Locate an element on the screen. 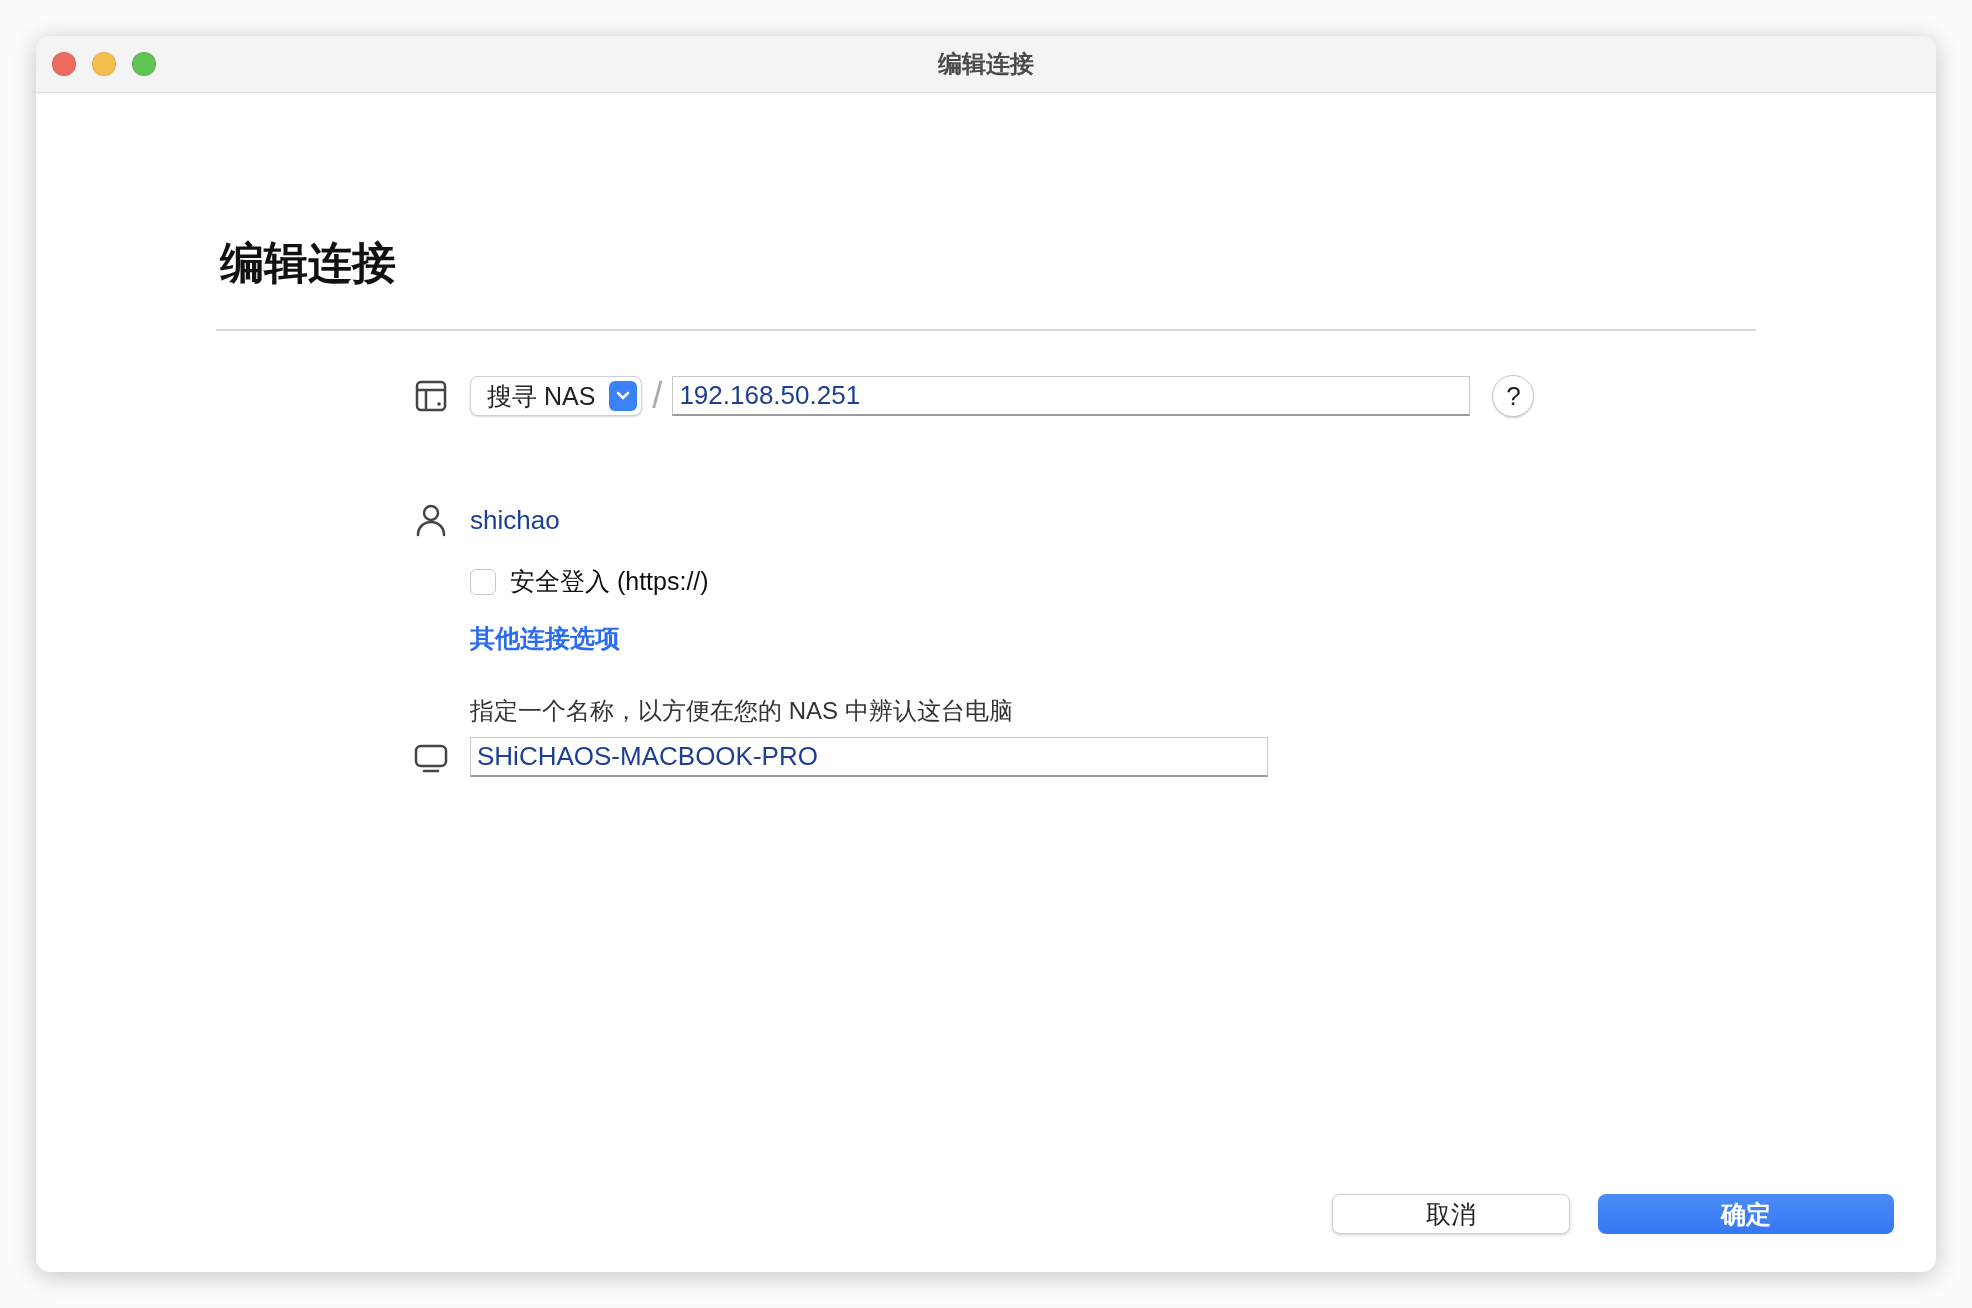 The height and width of the screenshot is (1308, 1972). confirm-button: 确定 is located at coordinates (1746, 1214).